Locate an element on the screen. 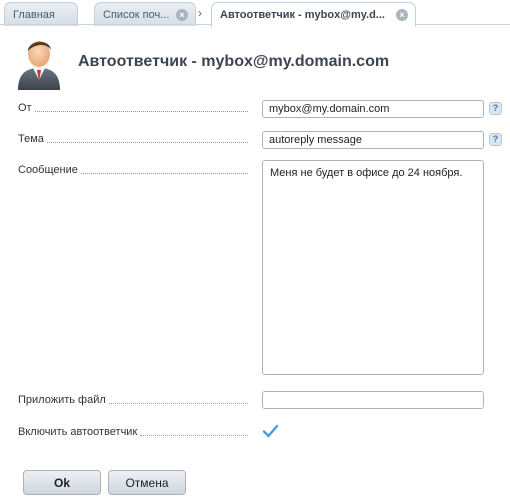 The height and width of the screenshot is (500, 510). tab-autoresponder: Автоответчик - mybox@my.d... × is located at coordinates (313, 14).